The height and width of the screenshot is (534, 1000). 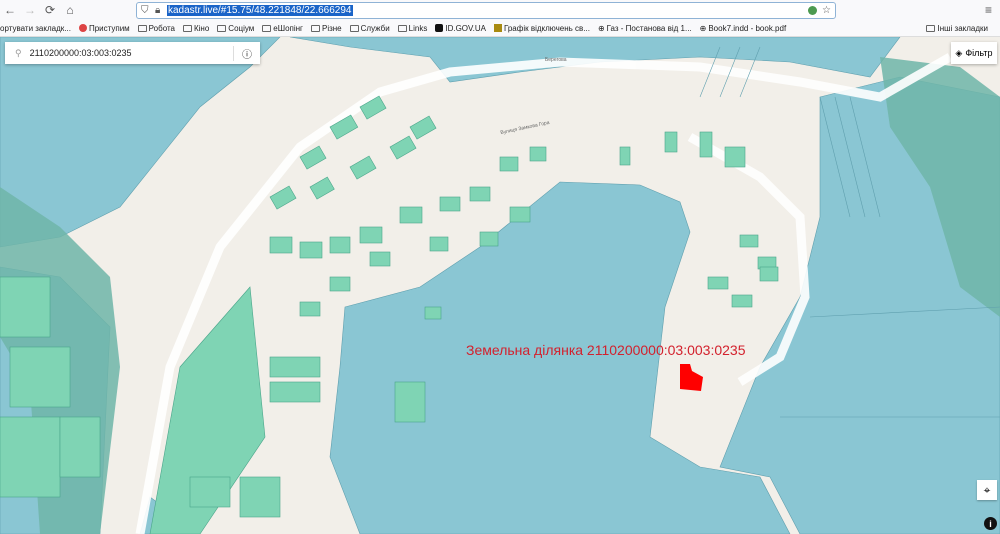 I want to click on bookmark-folder: Робота, so click(x=156, y=28).